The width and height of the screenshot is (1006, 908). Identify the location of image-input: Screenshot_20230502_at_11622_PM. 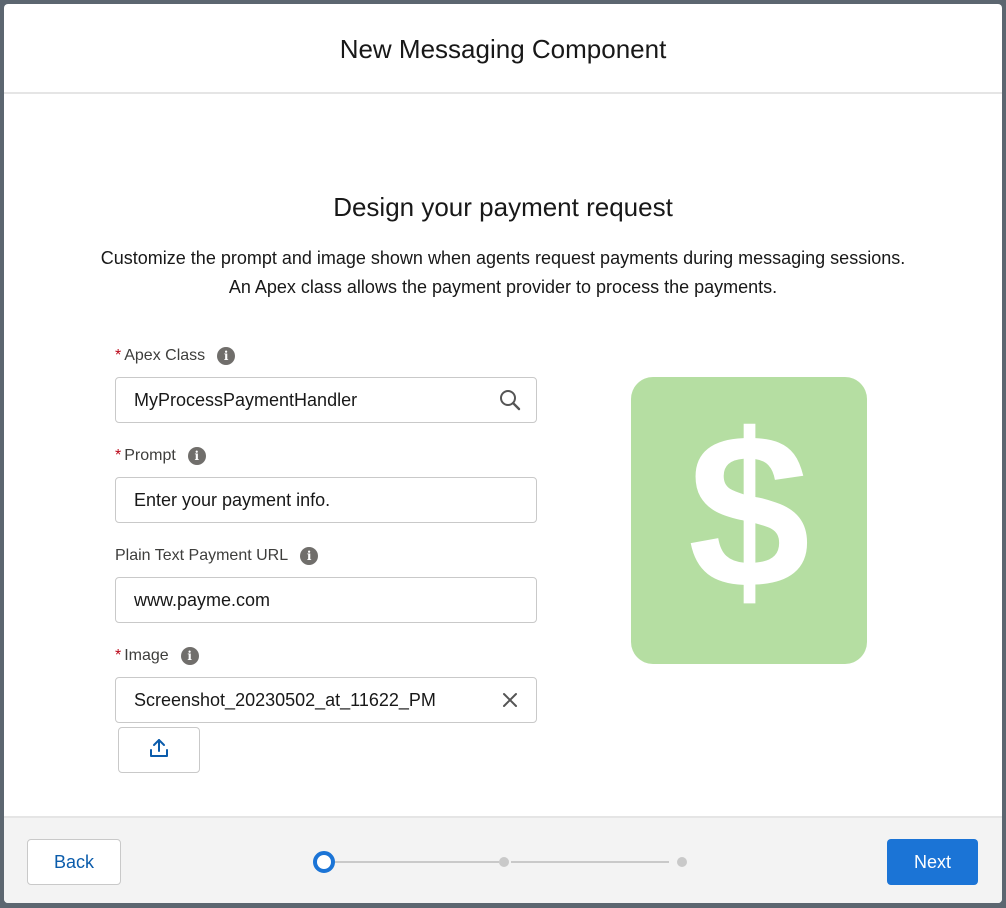
(326, 700).